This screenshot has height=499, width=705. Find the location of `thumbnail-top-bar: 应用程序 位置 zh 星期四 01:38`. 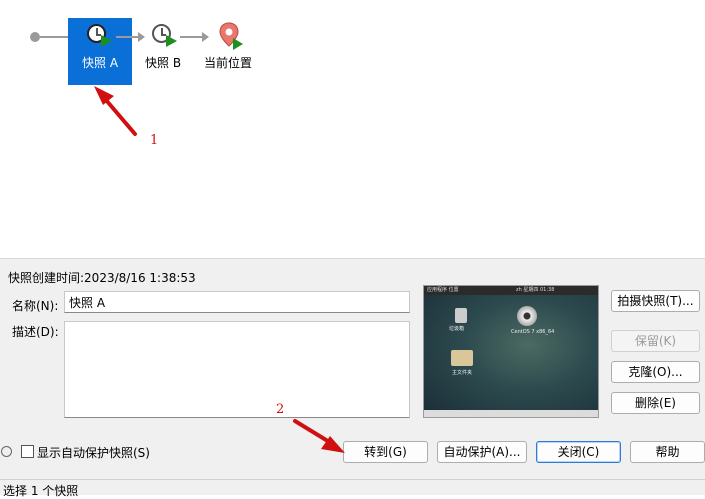

thumbnail-top-bar: 应用程序 位置 zh 星期四 01:38 is located at coordinates (511, 290).